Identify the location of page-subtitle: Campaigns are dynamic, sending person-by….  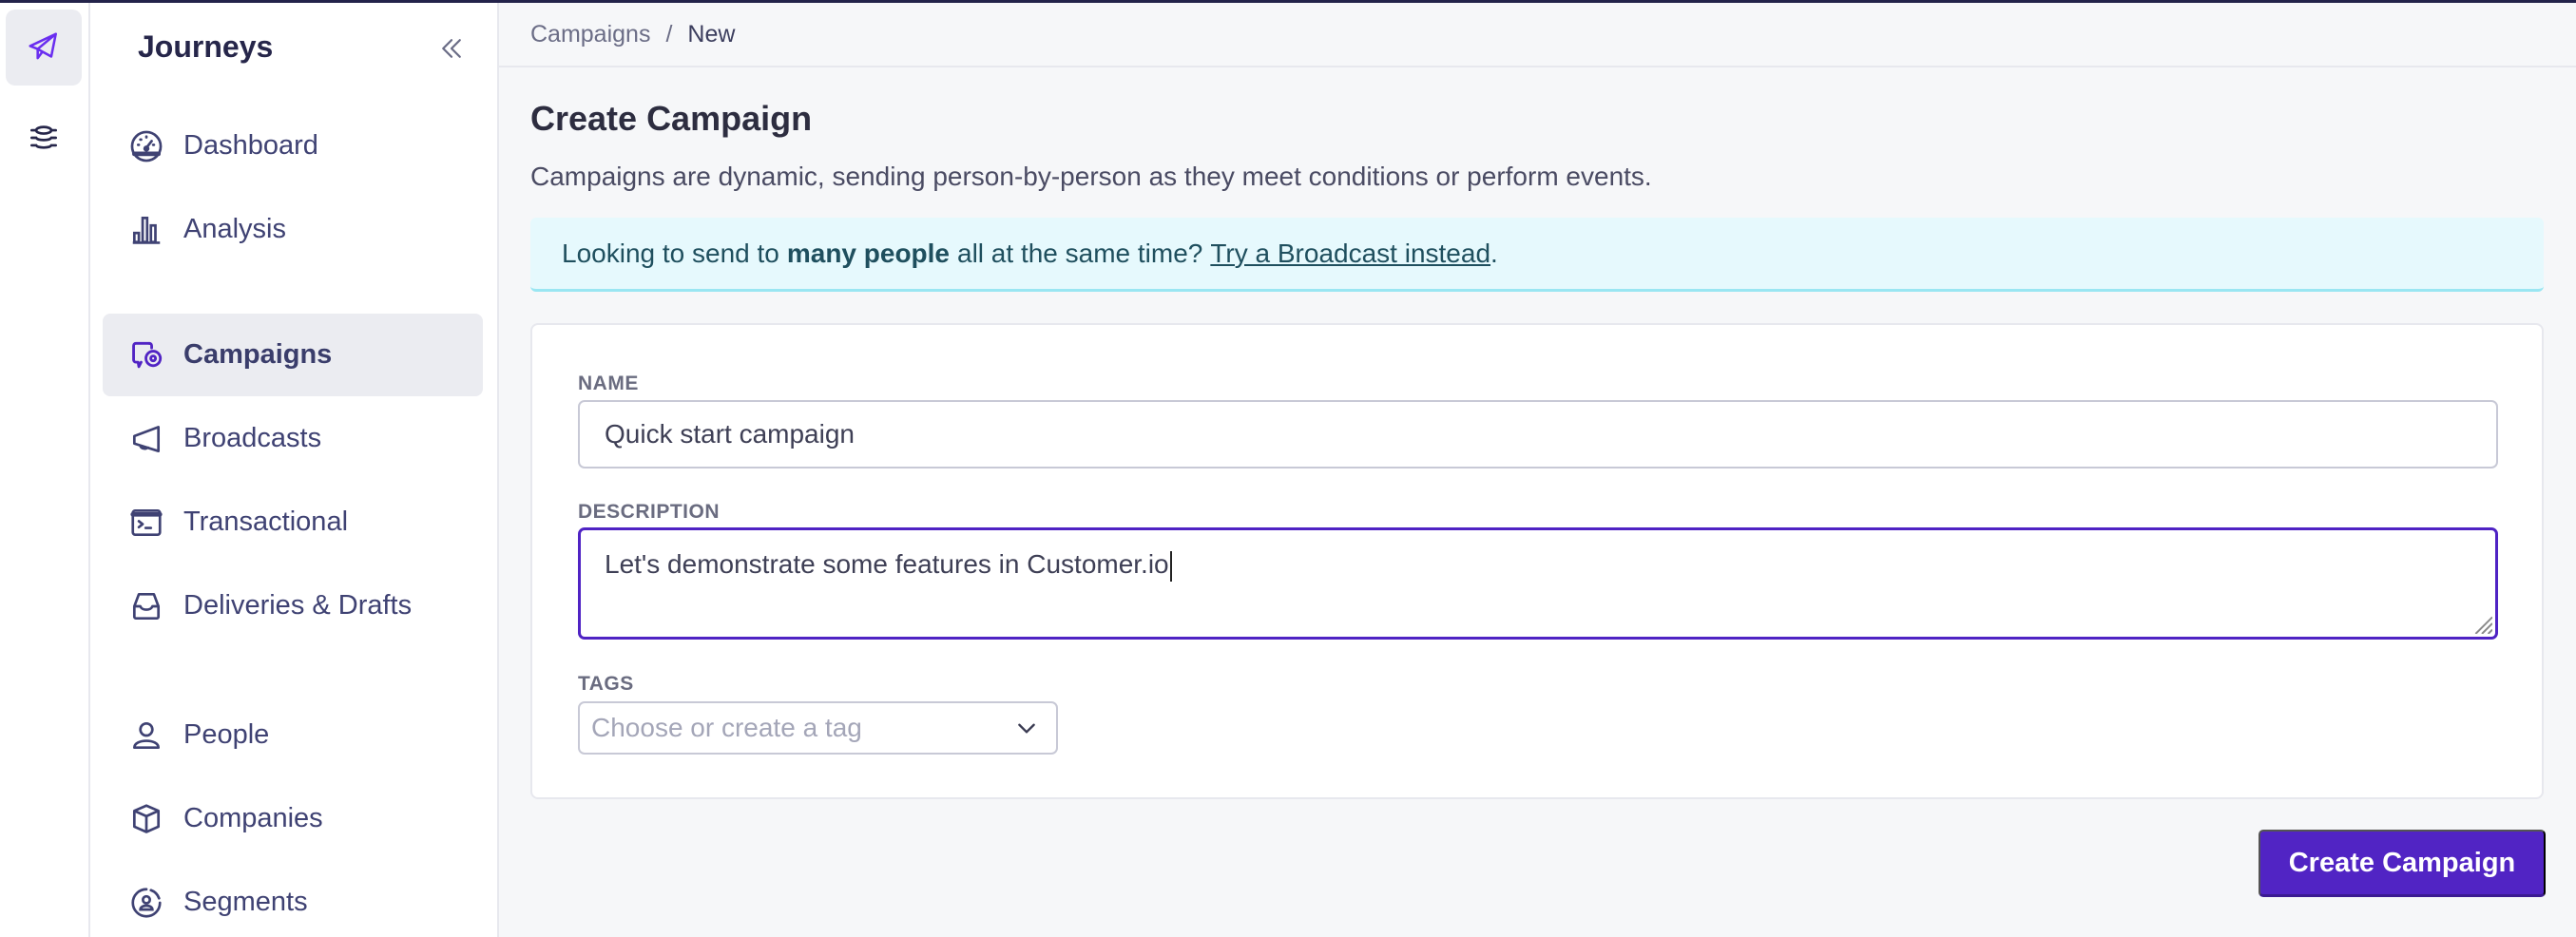
(1091, 176).